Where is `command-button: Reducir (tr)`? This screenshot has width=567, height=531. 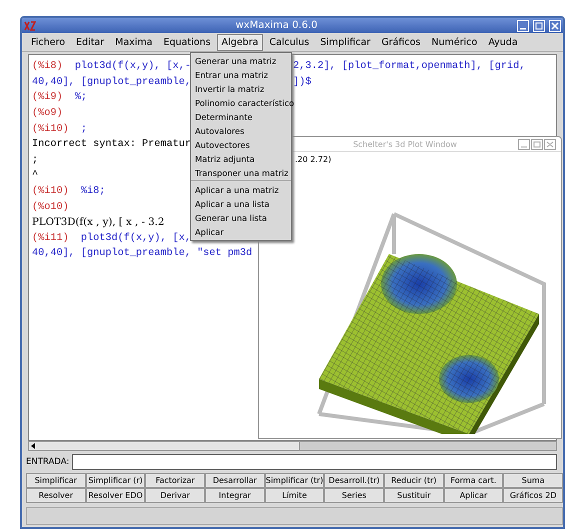 command-button: Reducir (tr) is located at coordinates (414, 480).